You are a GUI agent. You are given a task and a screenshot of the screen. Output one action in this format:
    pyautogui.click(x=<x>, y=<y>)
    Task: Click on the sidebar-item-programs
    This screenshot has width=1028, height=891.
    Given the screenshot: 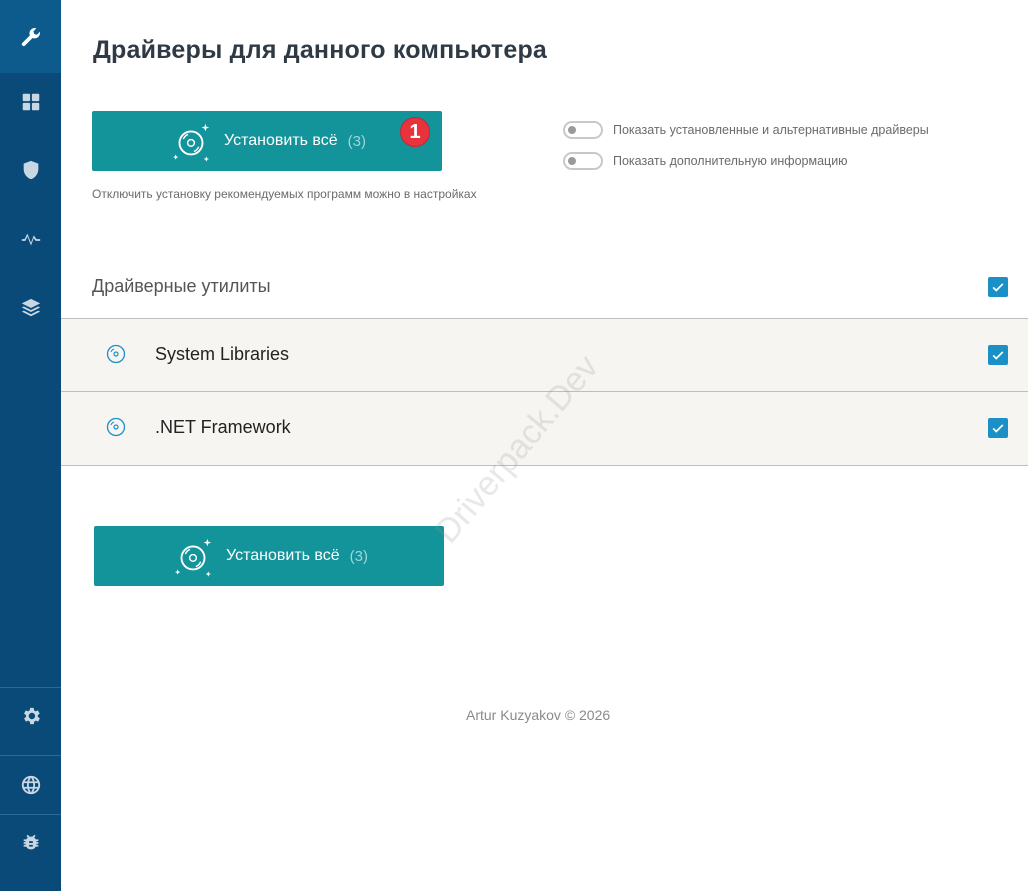 What is the action you would take?
    pyautogui.click(x=30, y=308)
    